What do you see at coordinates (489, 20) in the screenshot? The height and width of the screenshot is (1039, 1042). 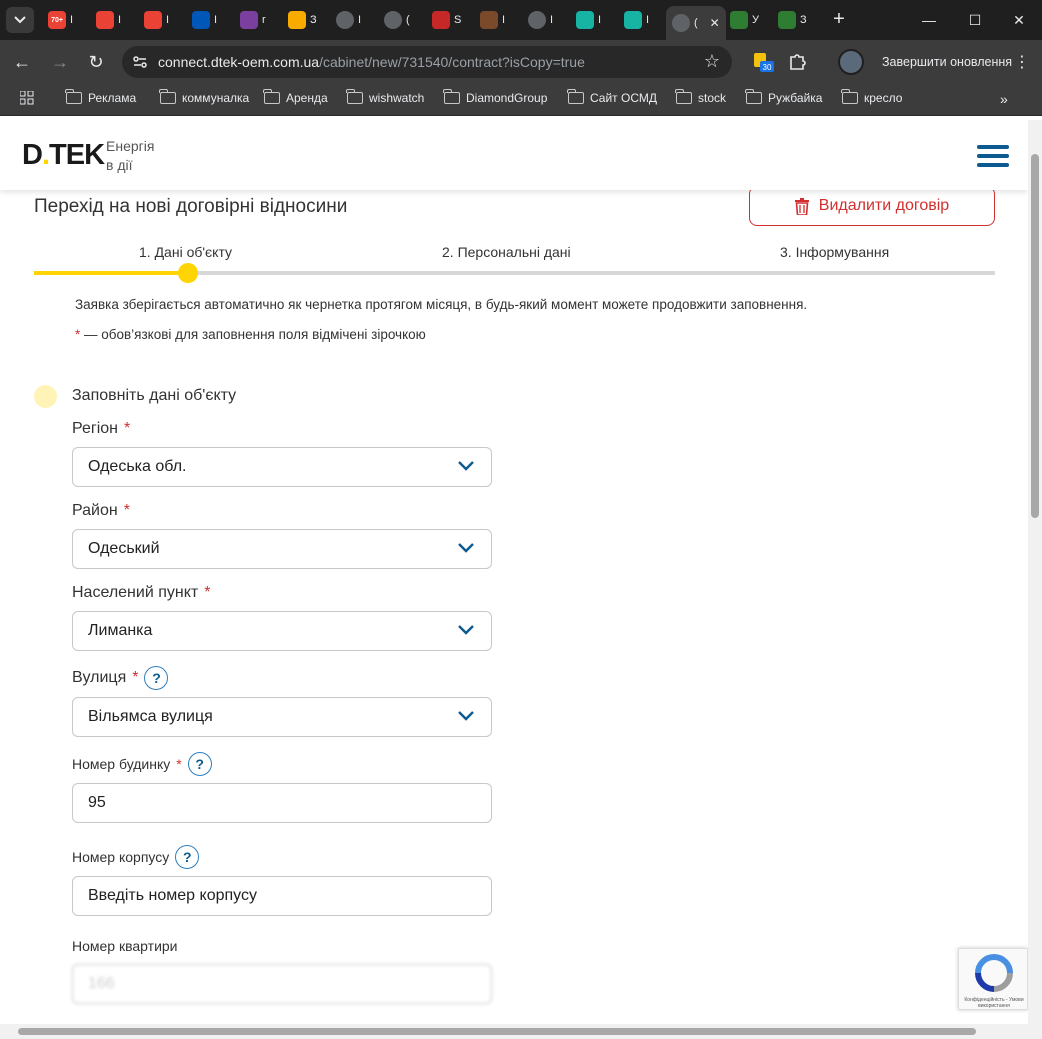 I see `bean-icon` at bounding box center [489, 20].